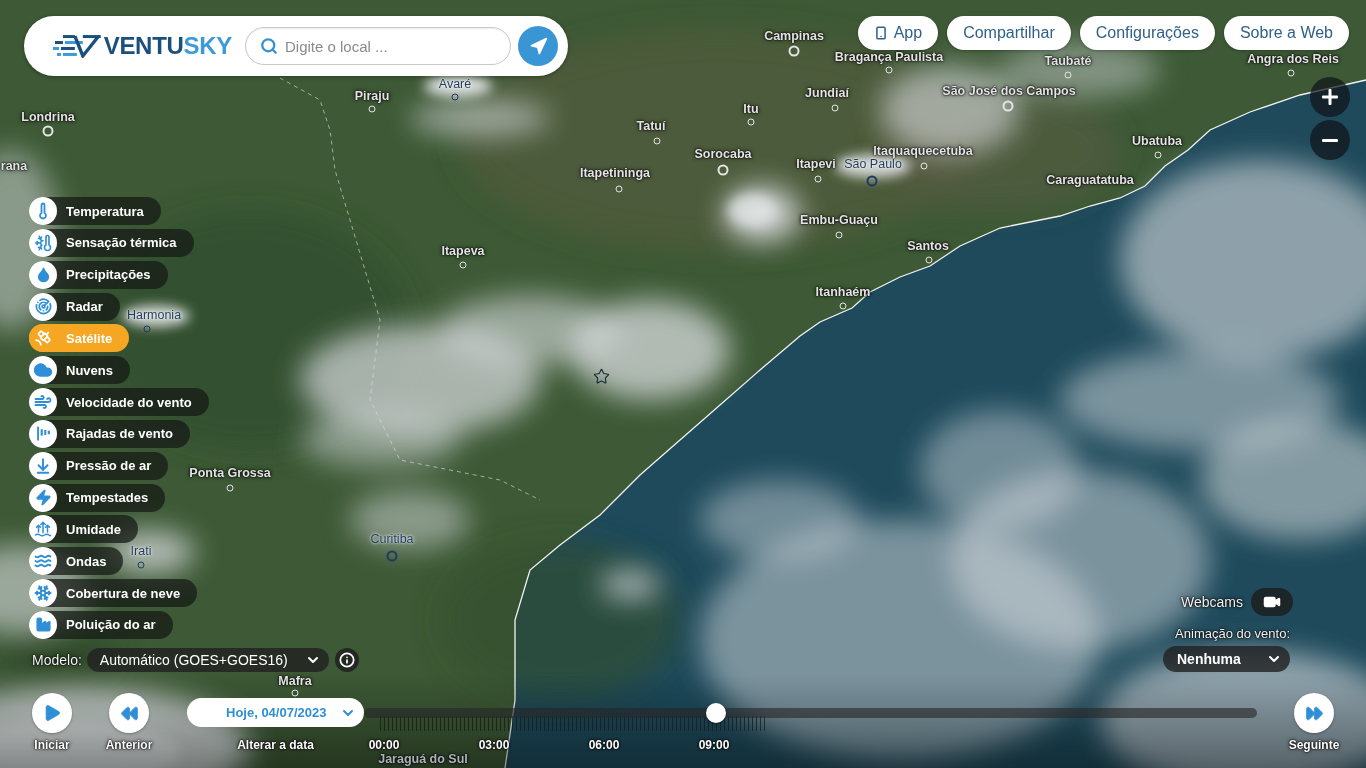 Image resolution: width=1366 pixels, height=768 pixels. What do you see at coordinates (1330, 140) in the screenshot?
I see `minus-icon` at bounding box center [1330, 140].